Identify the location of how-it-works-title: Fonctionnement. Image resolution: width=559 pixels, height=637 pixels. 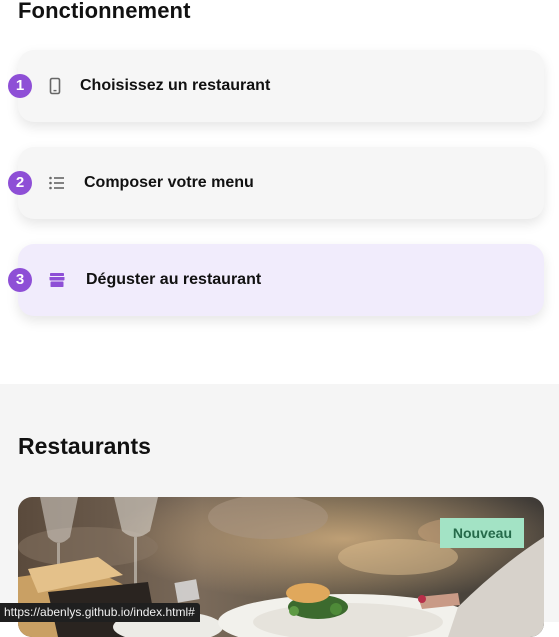
(104, 11).